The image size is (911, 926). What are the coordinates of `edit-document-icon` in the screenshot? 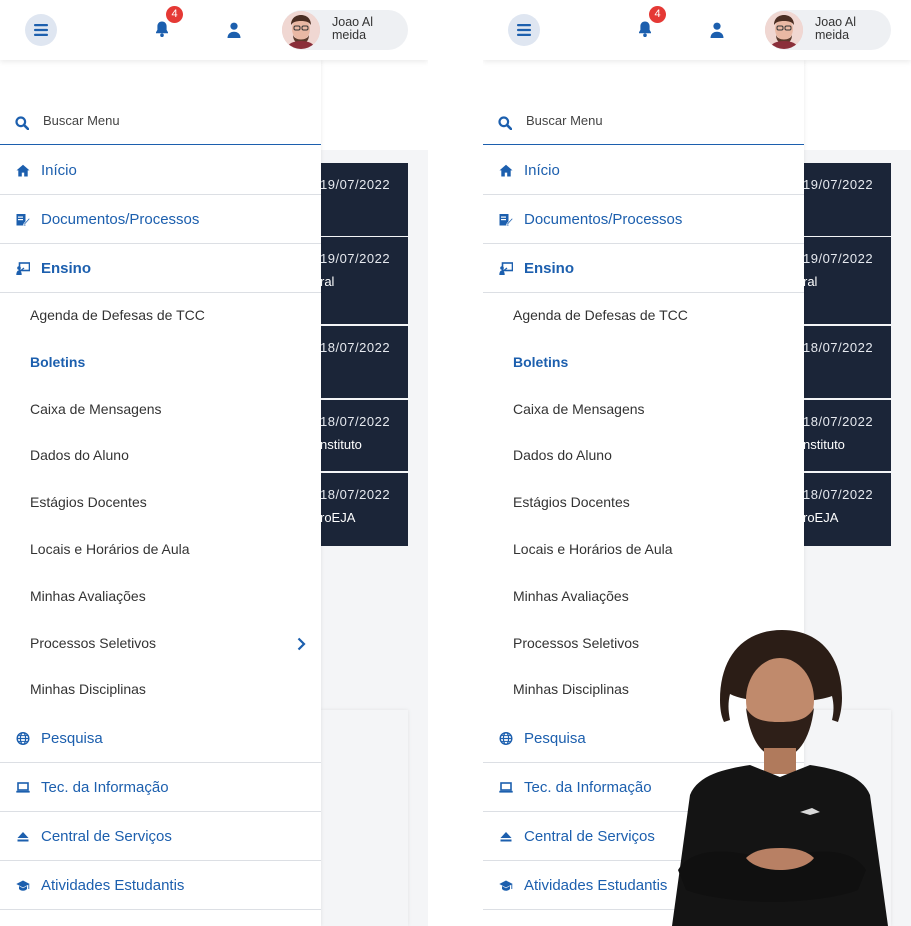 It's located at (23, 220).